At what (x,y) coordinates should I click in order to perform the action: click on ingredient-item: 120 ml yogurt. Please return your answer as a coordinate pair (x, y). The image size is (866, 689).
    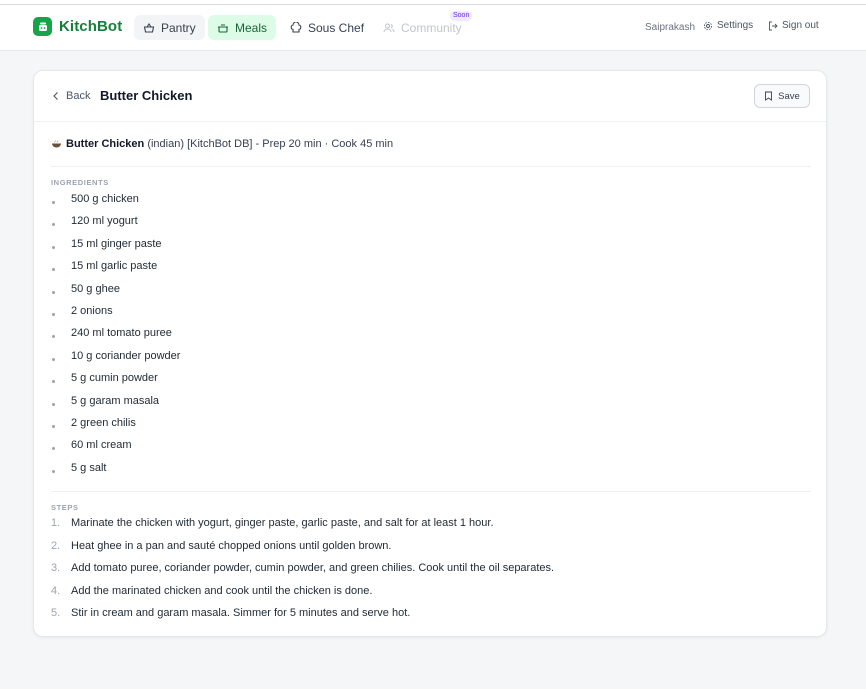
    Looking at the image, I should click on (115, 224).